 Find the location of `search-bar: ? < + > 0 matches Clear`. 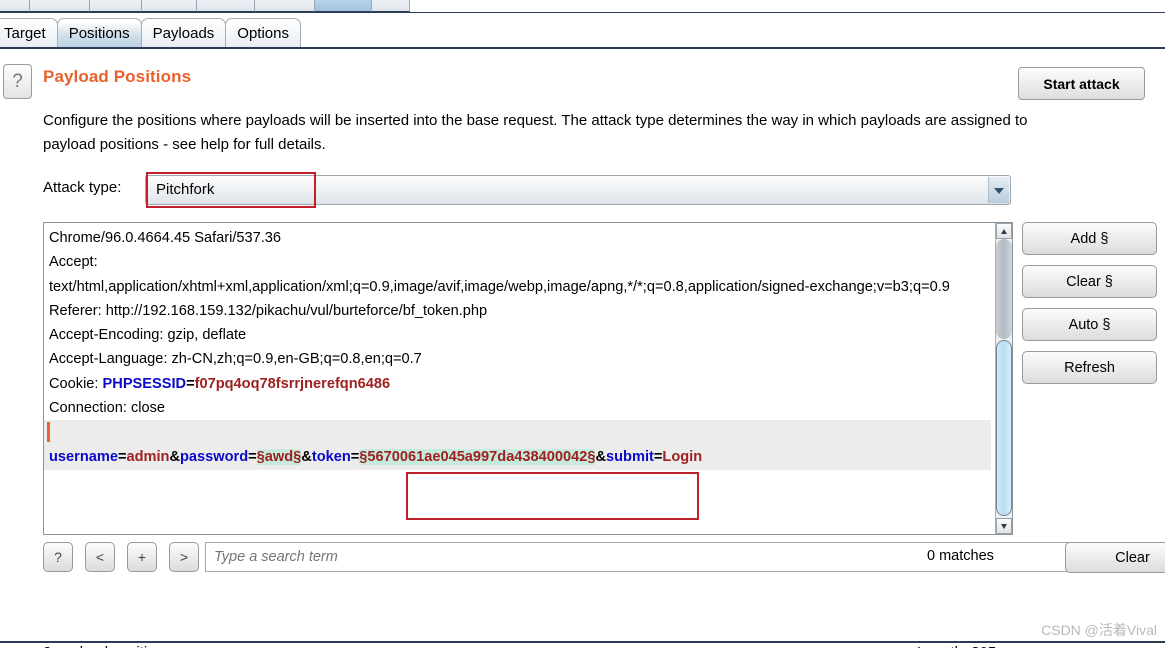

search-bar: ? < + > 0 matches Clear is located at coordinates (604, 558).